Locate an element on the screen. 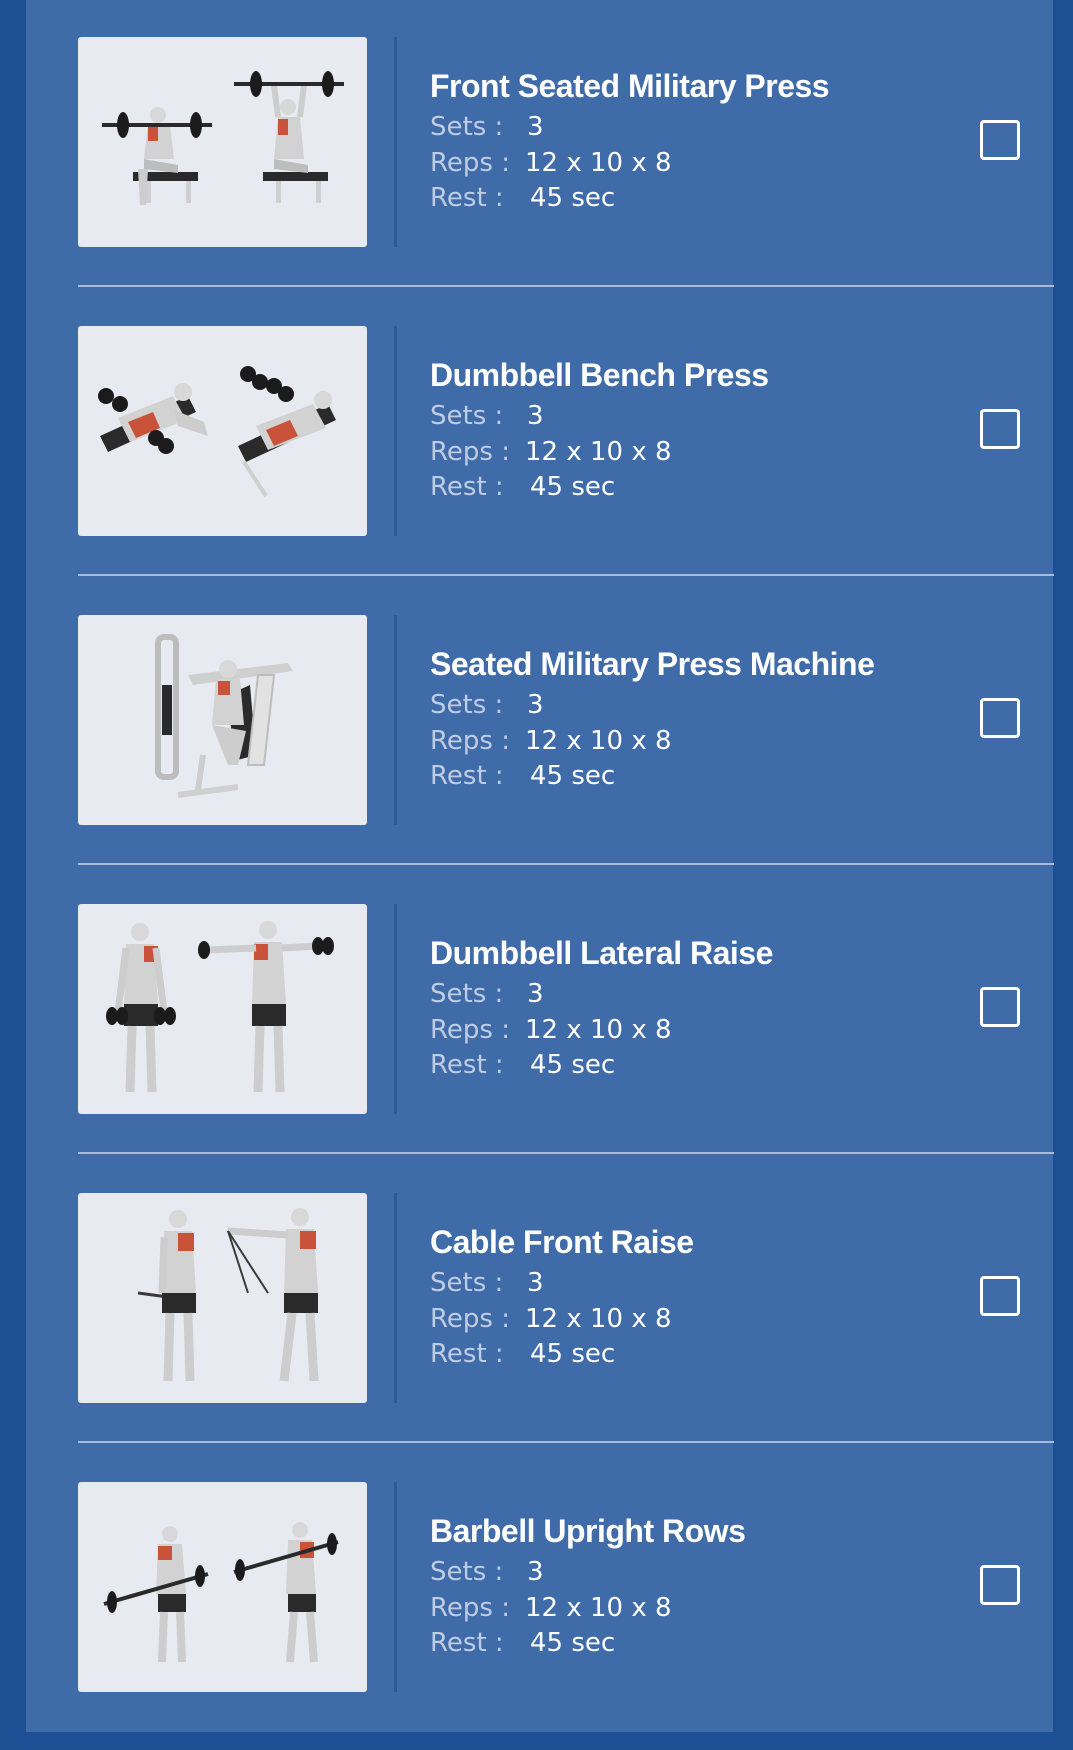 This screenshot has width=1073, height=1750. exercise-name: Dumbbell Bench Press is located at coordinates (599, 375).